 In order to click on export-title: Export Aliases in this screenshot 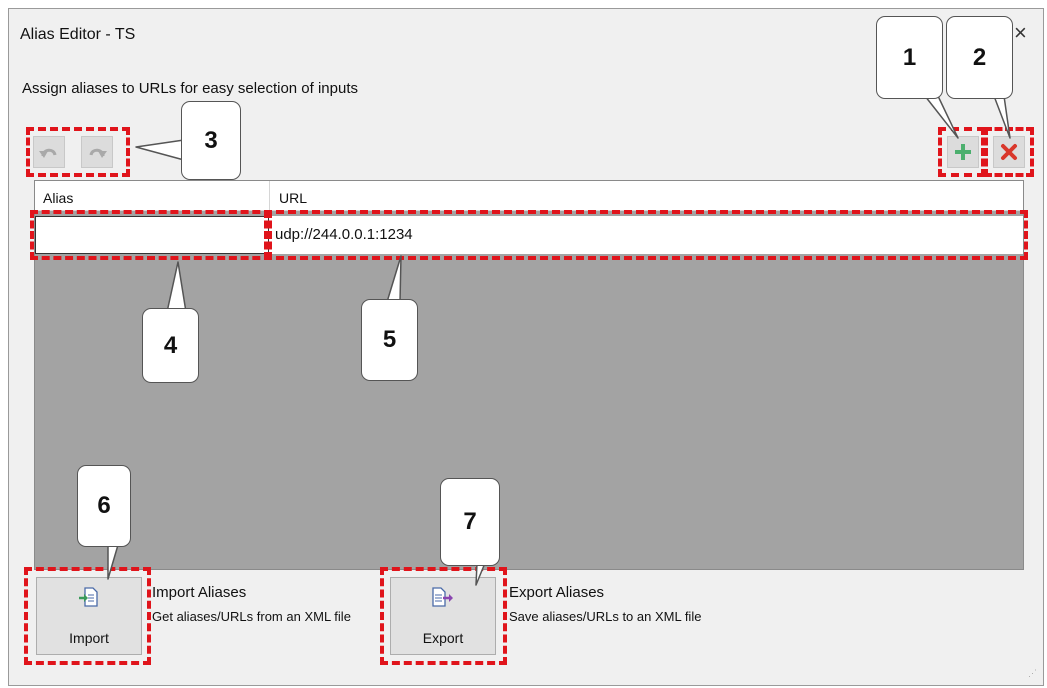, I will do `click(557, 592)`.